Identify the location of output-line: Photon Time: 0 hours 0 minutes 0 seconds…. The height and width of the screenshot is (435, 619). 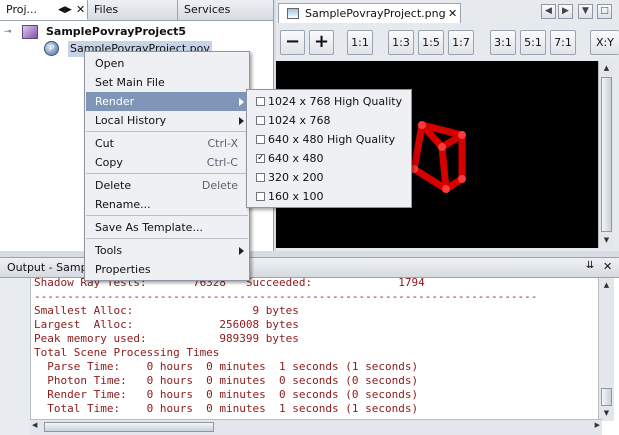
(226, 380).